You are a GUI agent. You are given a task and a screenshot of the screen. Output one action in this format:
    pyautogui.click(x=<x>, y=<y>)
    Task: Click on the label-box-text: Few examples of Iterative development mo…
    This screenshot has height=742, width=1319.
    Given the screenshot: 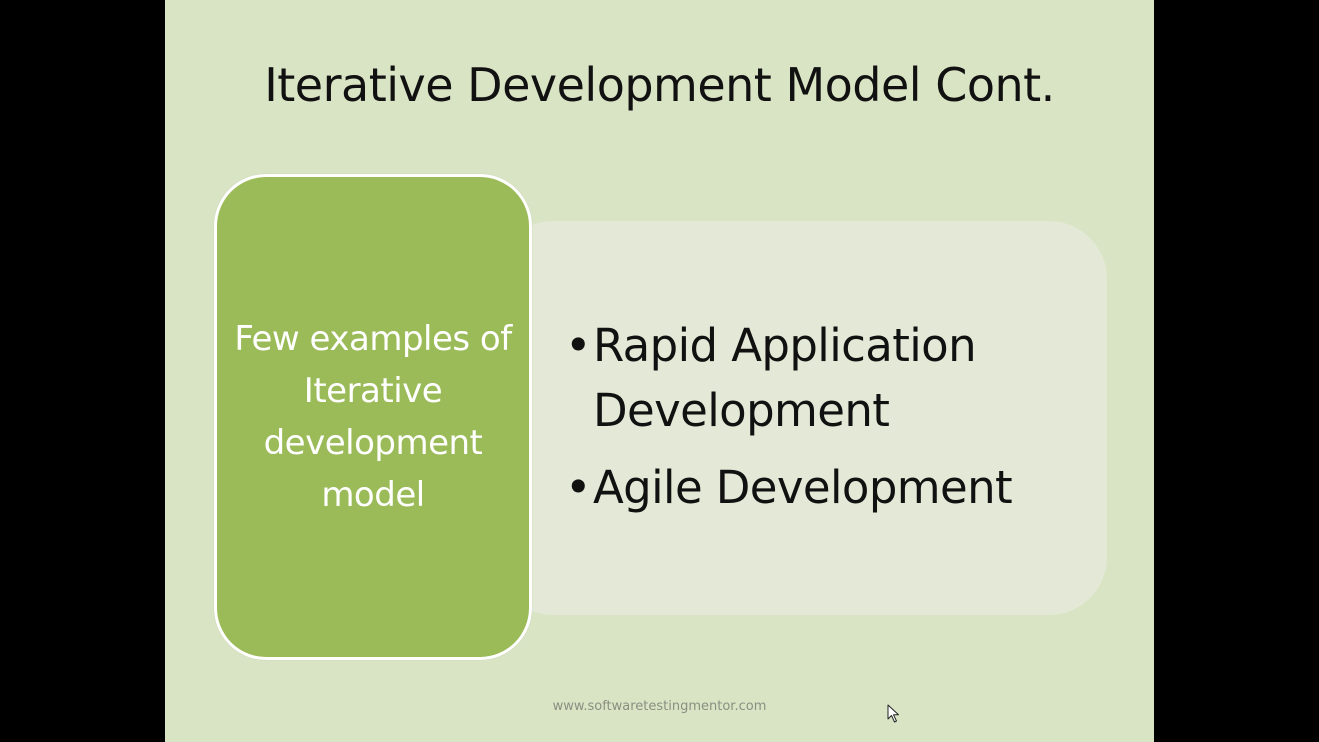 What is the action you would take?
    pyautogui.click(x=373, y=417)
    